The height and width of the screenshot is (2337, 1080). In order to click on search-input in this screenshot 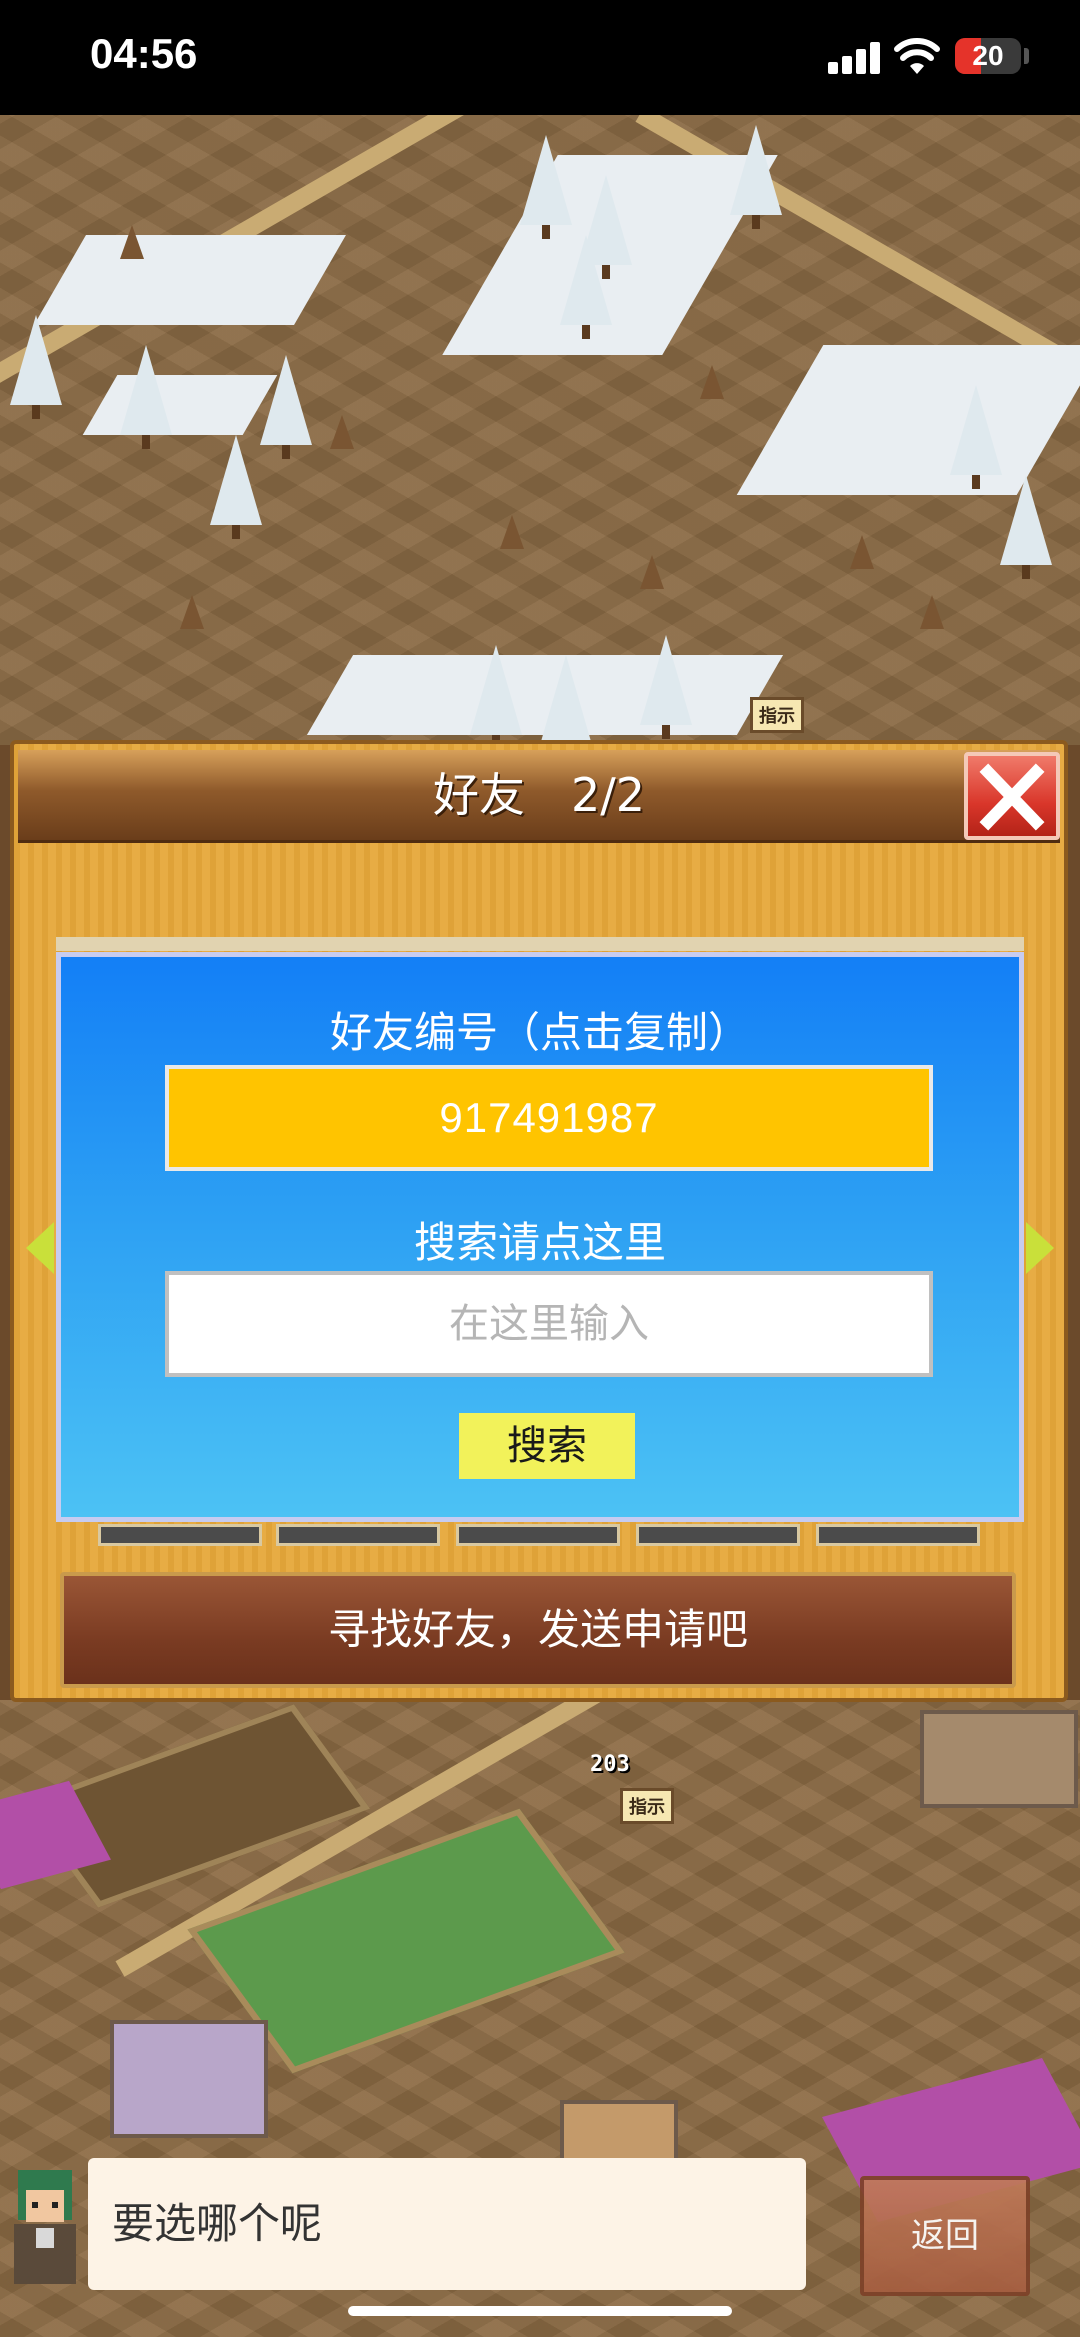, I will do `click(549, 1324)`.